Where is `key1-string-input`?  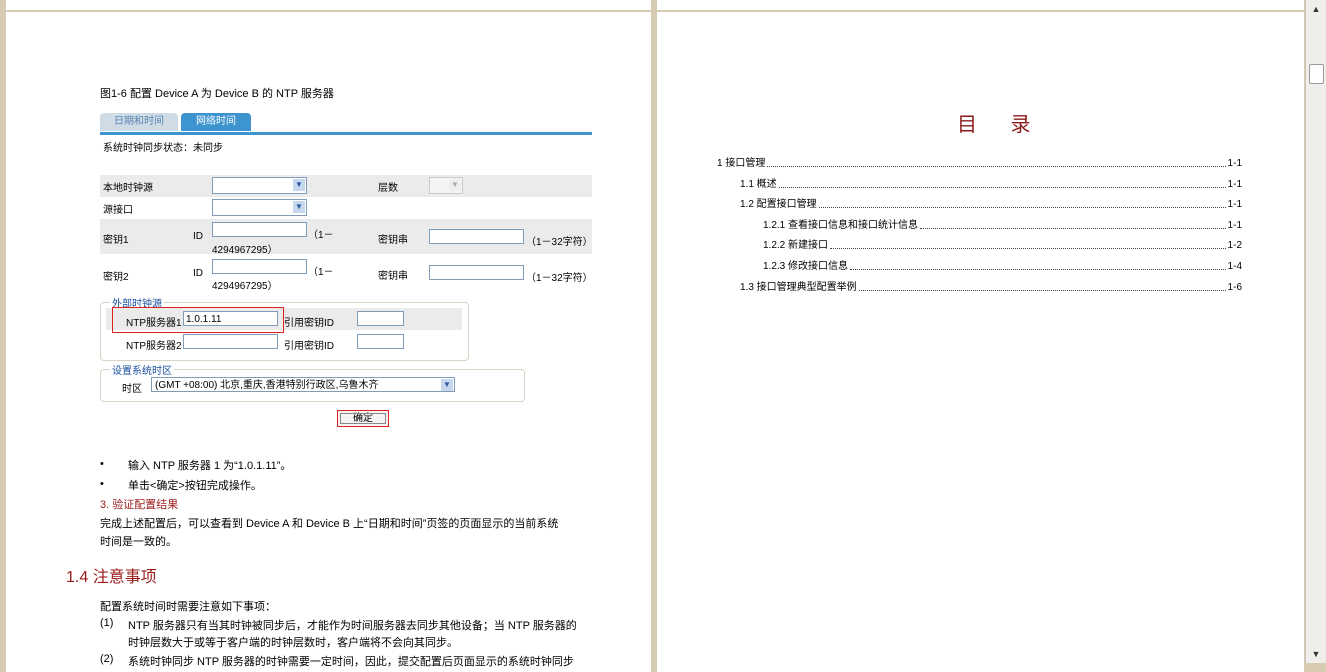 key1-string-input is located at coordinates (476, 236).